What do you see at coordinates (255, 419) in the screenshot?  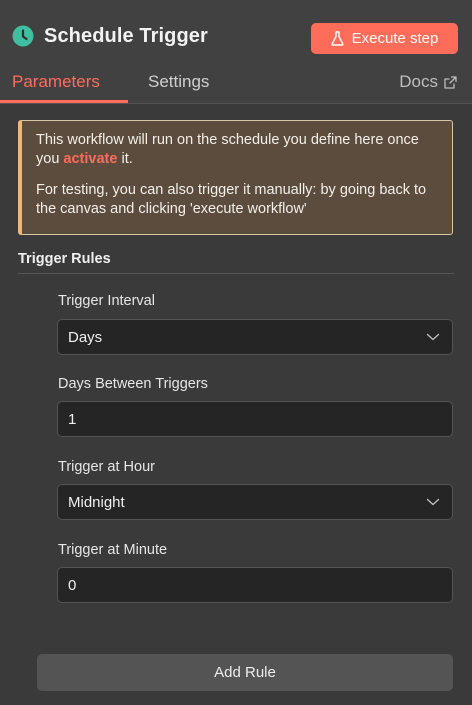 I see `days-between-triggers-input: 1` at bounding box center [255, 419].